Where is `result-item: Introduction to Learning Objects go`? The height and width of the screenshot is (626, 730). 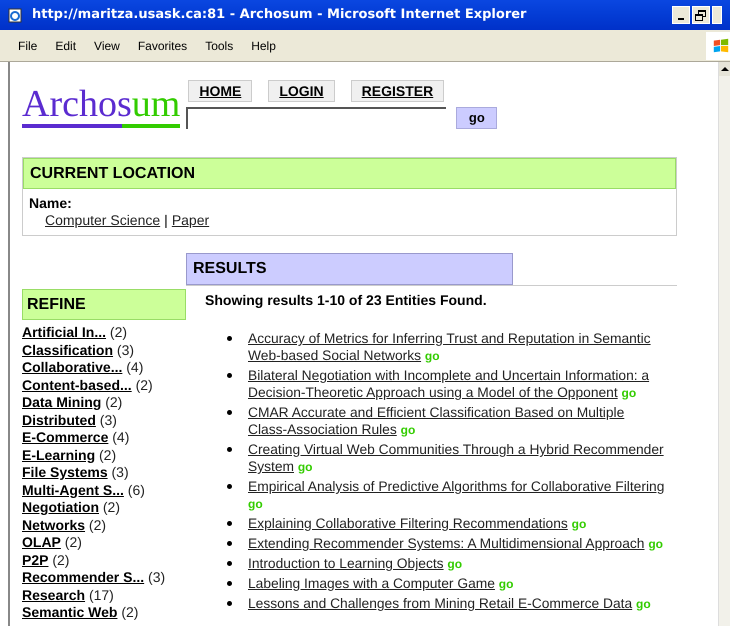
result-item: Introduction to Learning Objects go is located at coordinates (456, 564).